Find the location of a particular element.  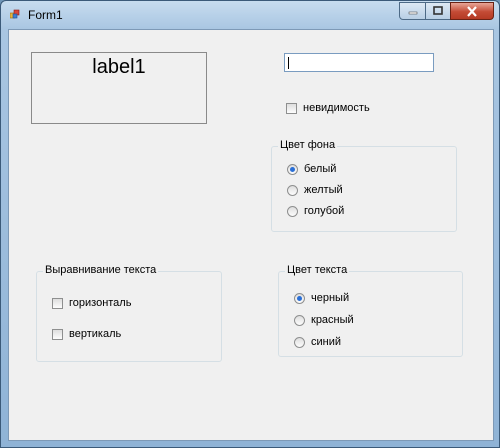

radio-text-blue: синий is located at coordinates (317, 342).